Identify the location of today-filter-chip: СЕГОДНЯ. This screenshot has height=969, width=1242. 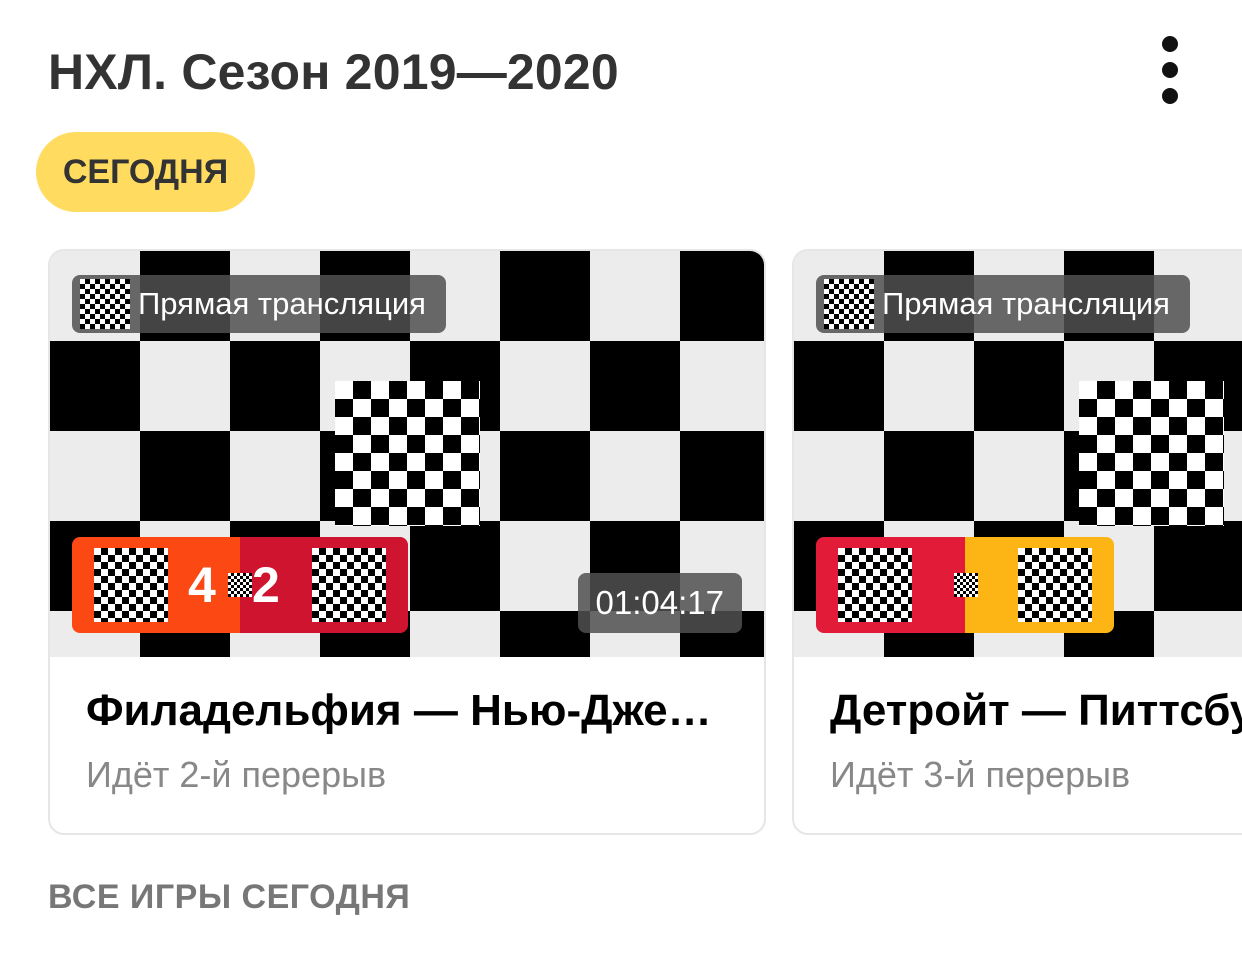
(145, 172).